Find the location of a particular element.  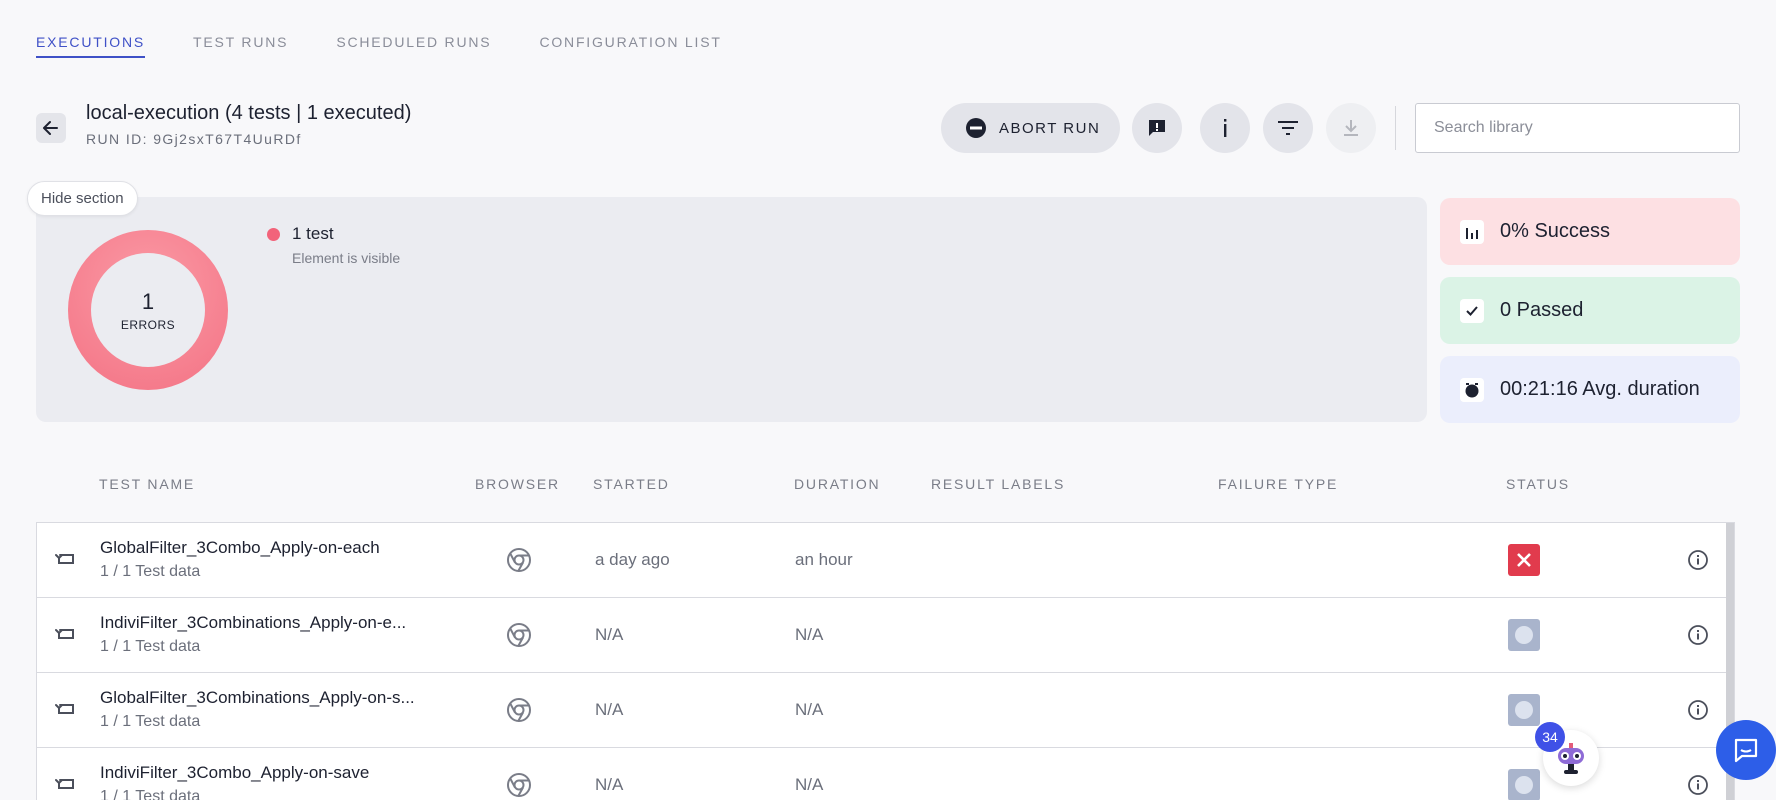

arrow-left-icon is located at coordinates (50, 128).